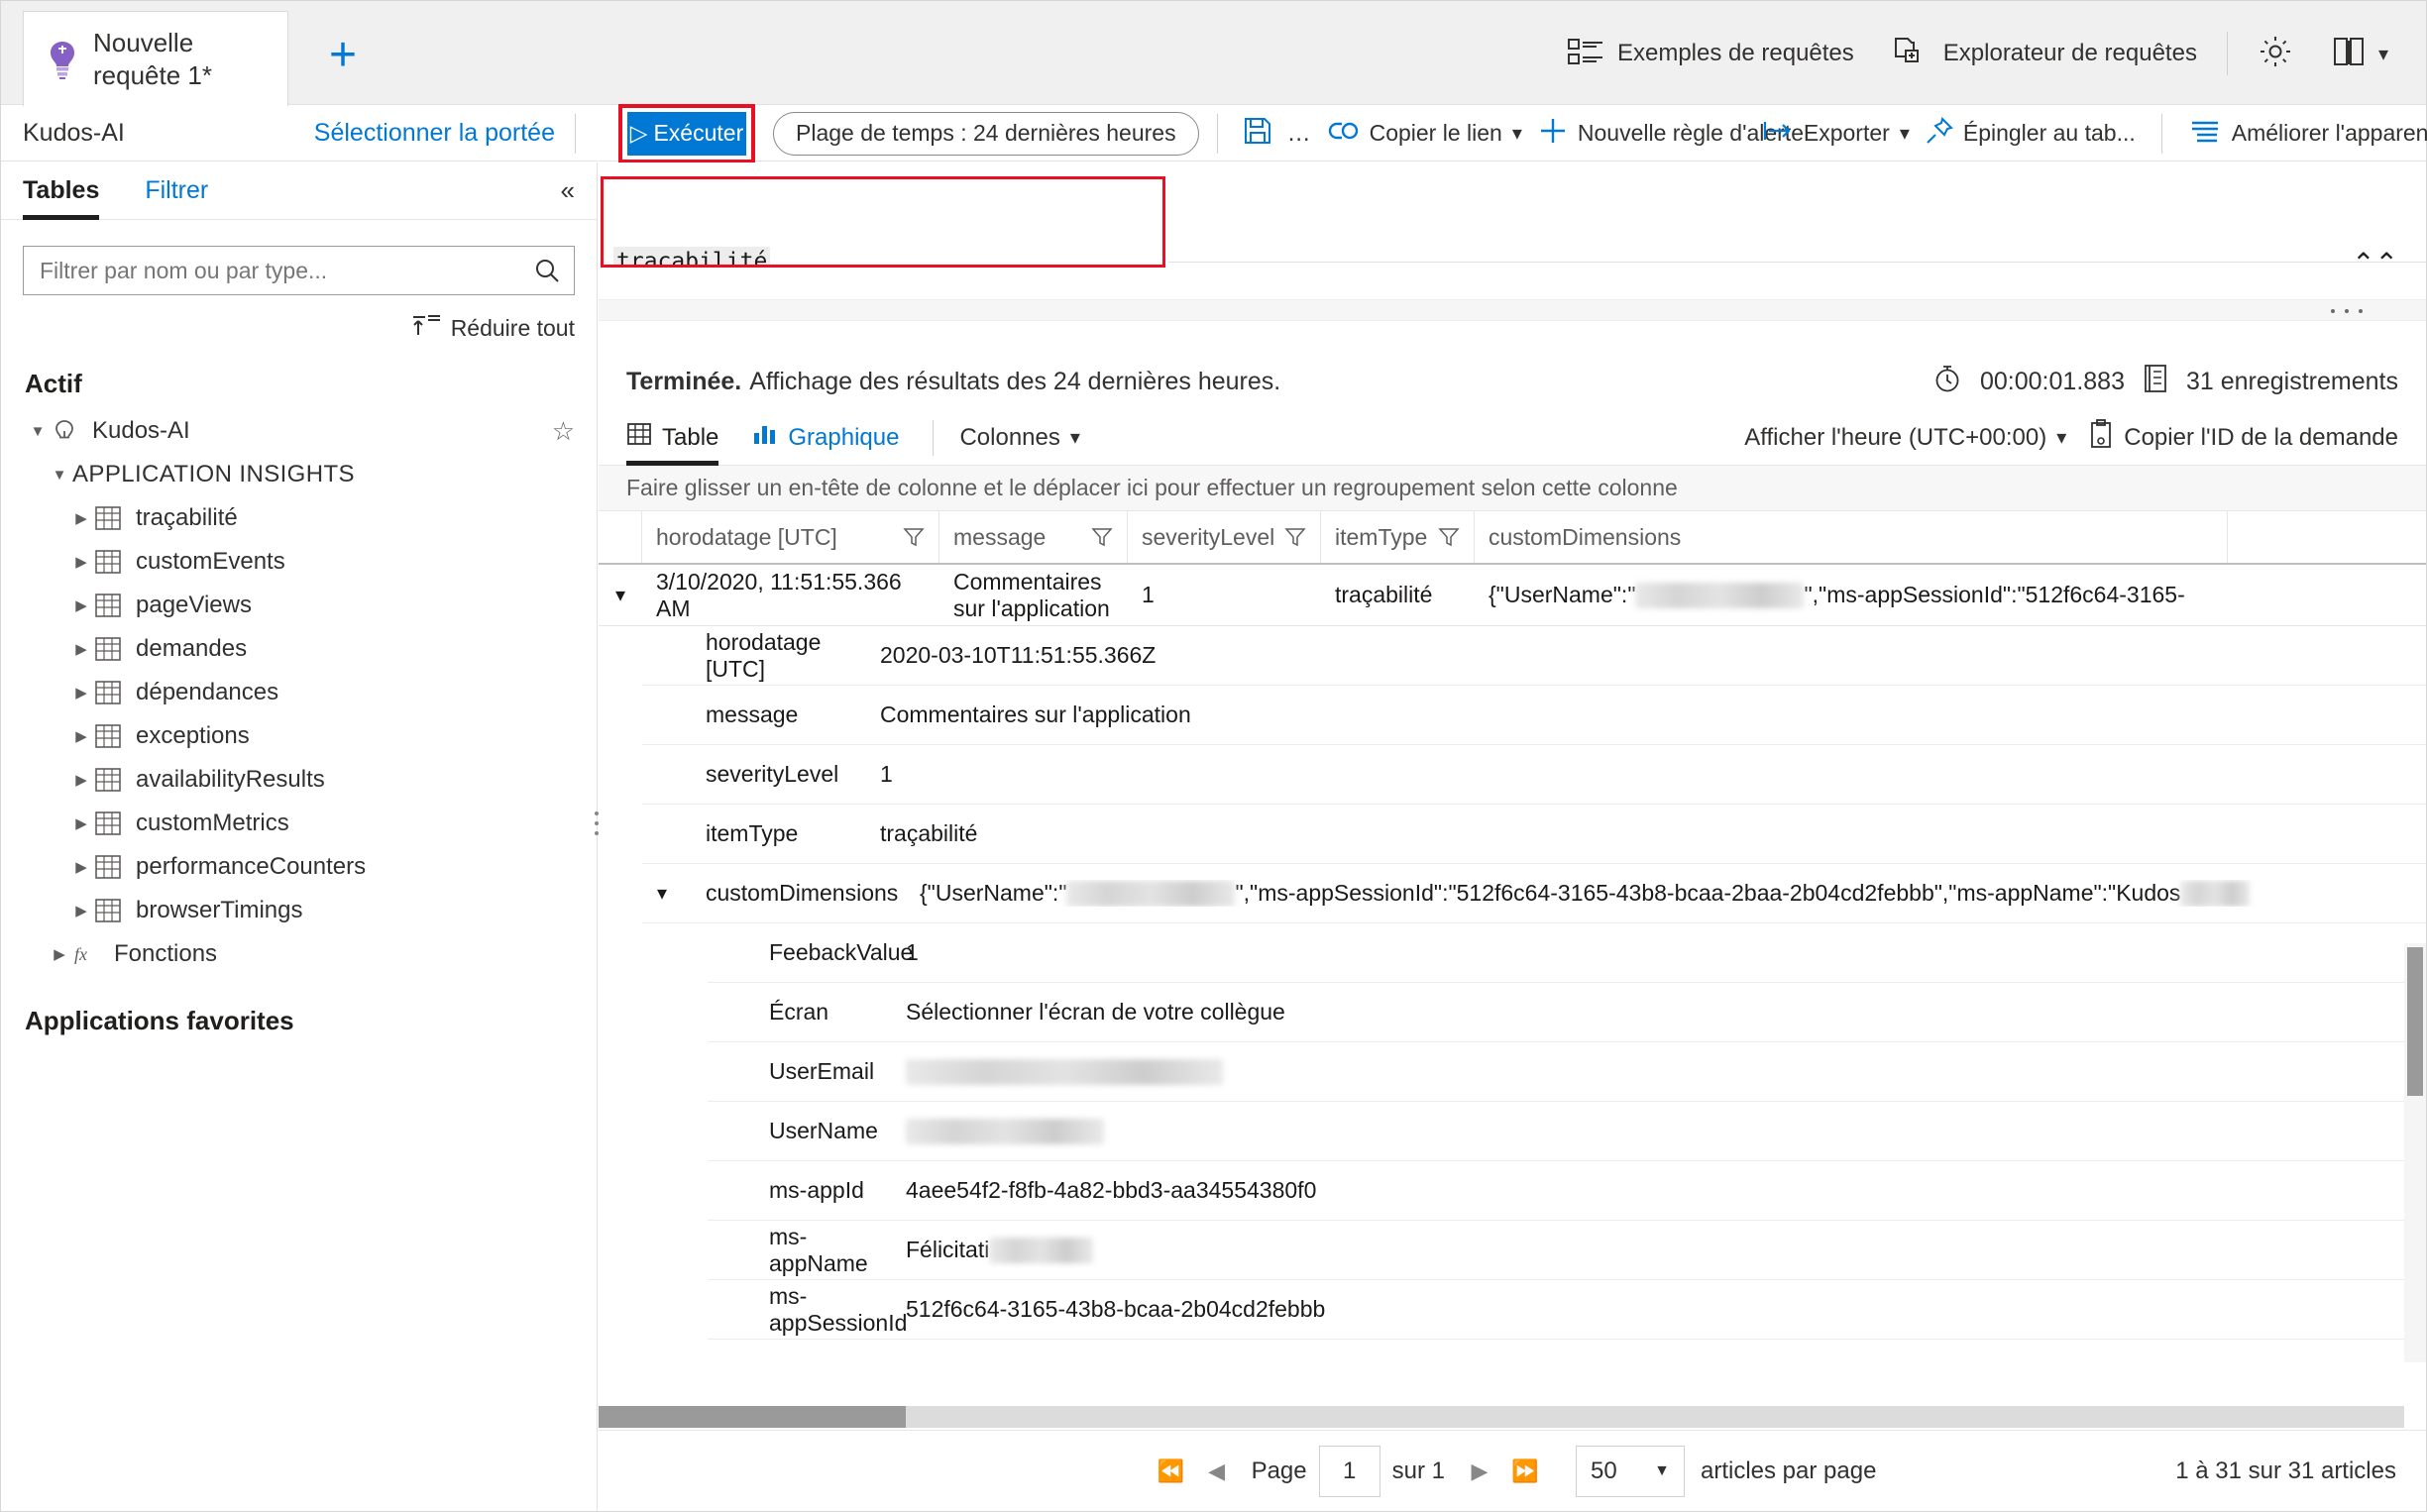 This screenshot has width=2427, height=1512. What do you see at coordinates (1033, 537) in the screenshot?
I see `grid-header-cell: message` at bounding box center [1033, 537].